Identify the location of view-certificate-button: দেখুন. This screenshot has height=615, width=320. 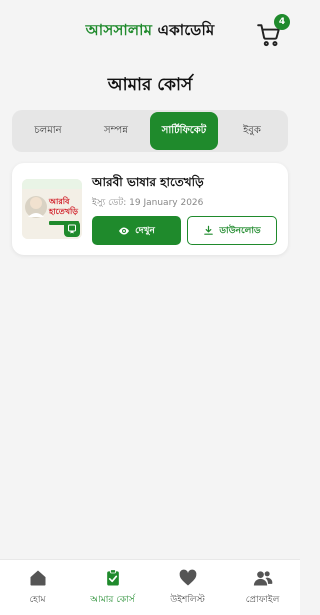
(136, 230).